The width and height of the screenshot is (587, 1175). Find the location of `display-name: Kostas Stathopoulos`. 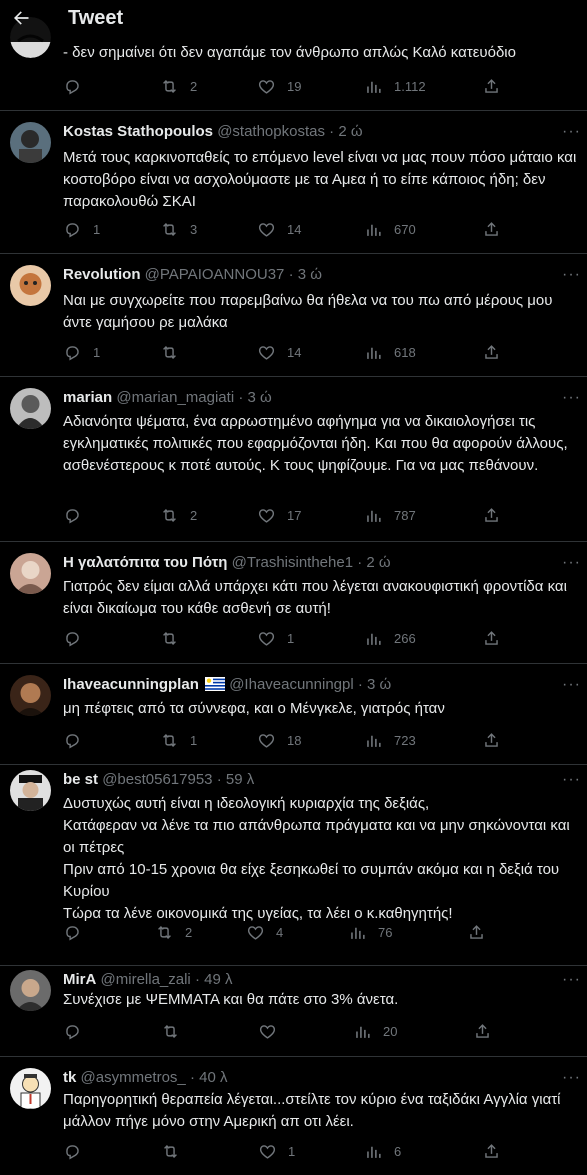

display-name: Kostas Stathopoulos is located at coordinates (138, 131).